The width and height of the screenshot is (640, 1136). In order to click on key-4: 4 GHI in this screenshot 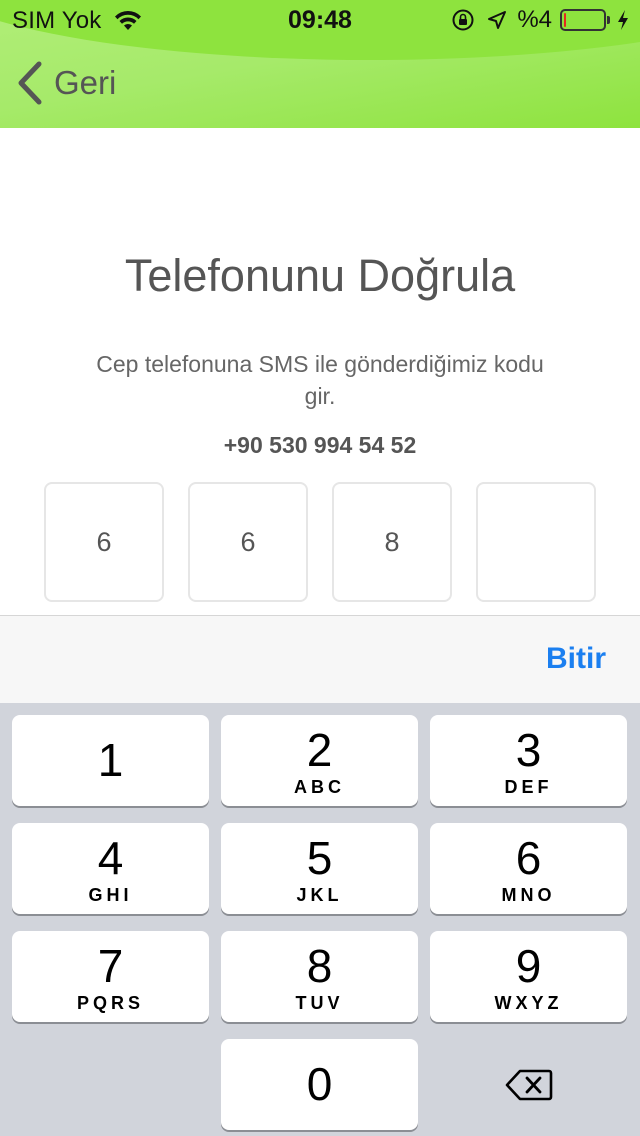, I will do `click(110, 868)`.